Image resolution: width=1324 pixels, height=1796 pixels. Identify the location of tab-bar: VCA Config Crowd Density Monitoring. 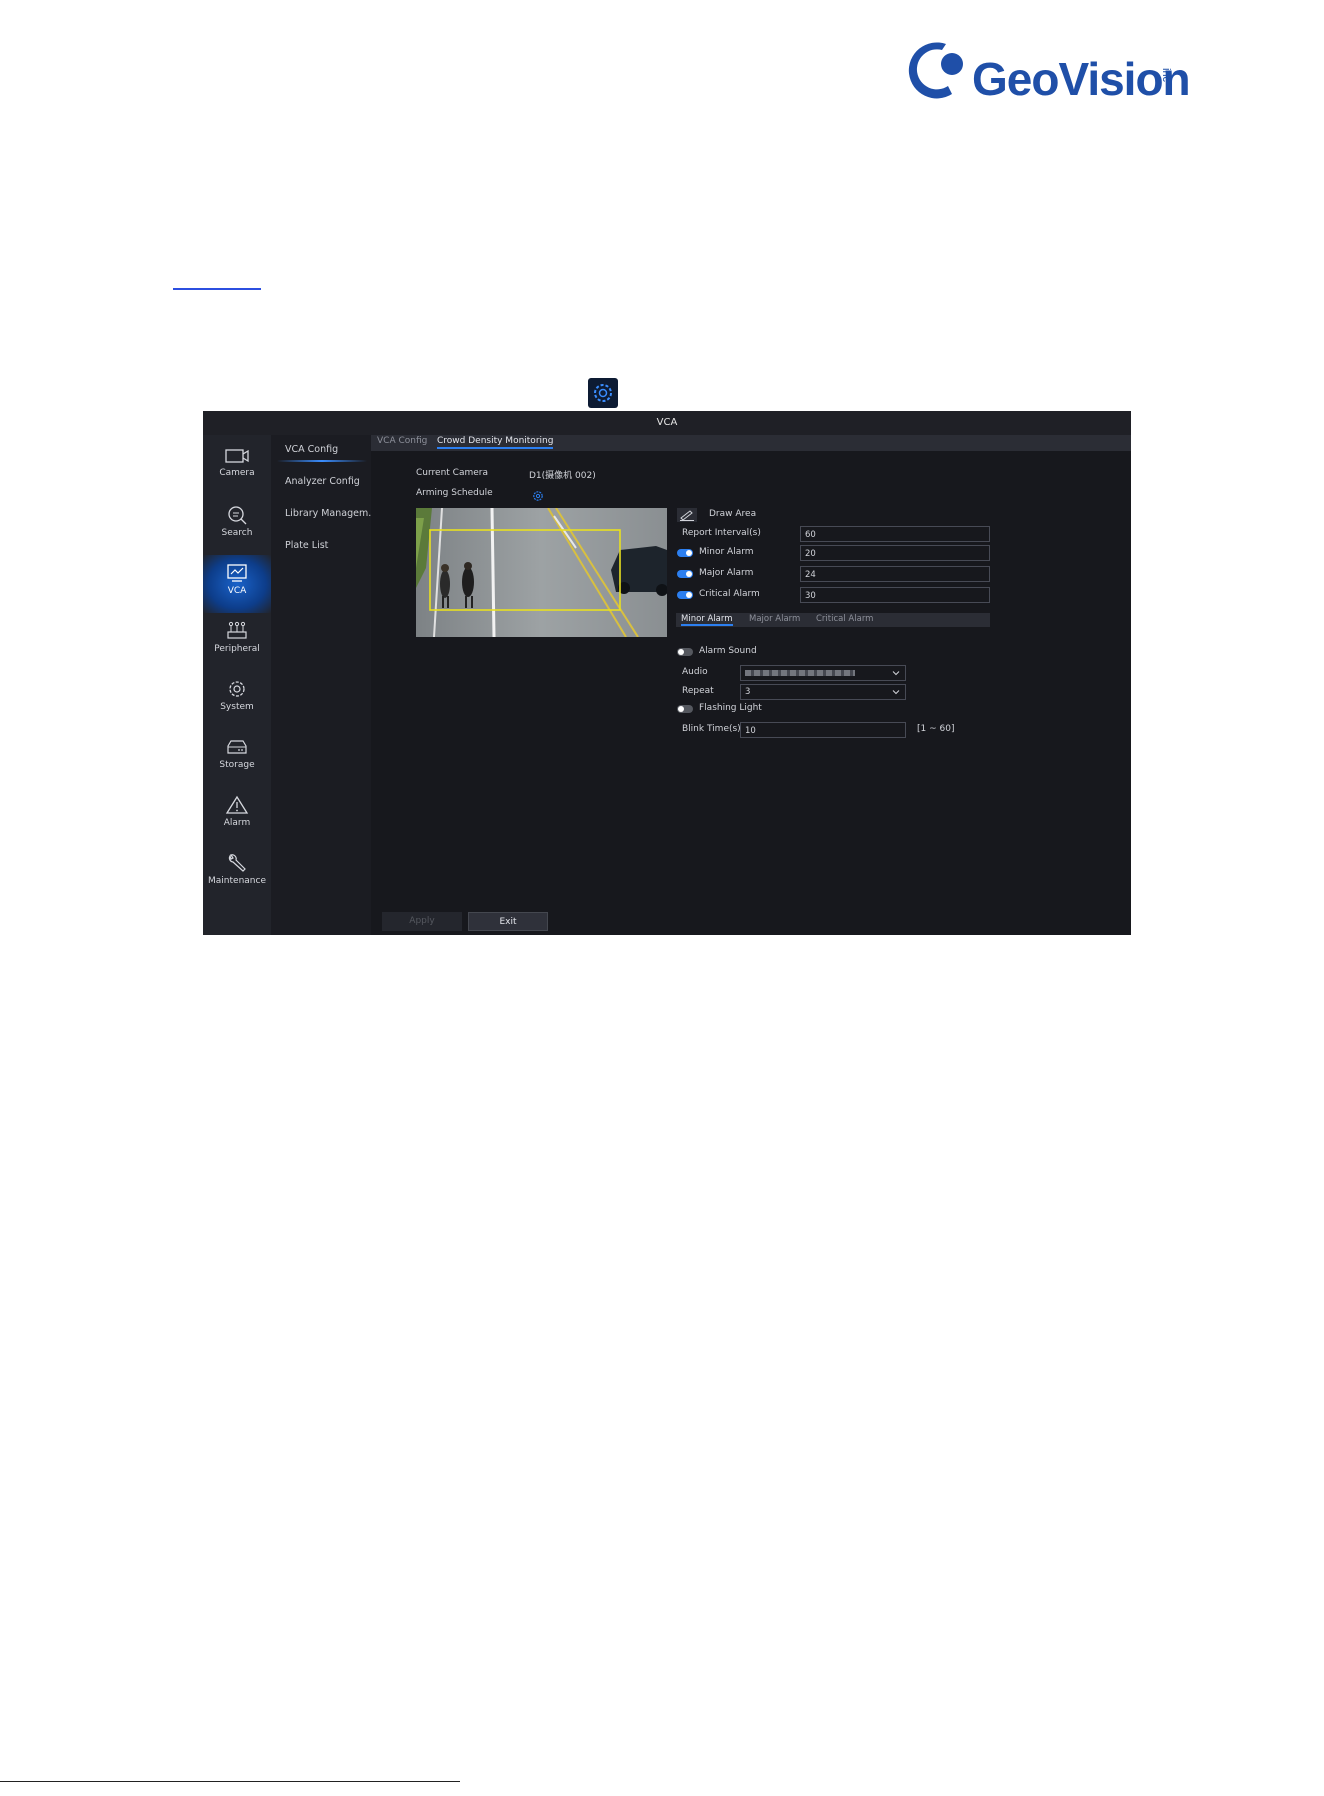
(751, 443).